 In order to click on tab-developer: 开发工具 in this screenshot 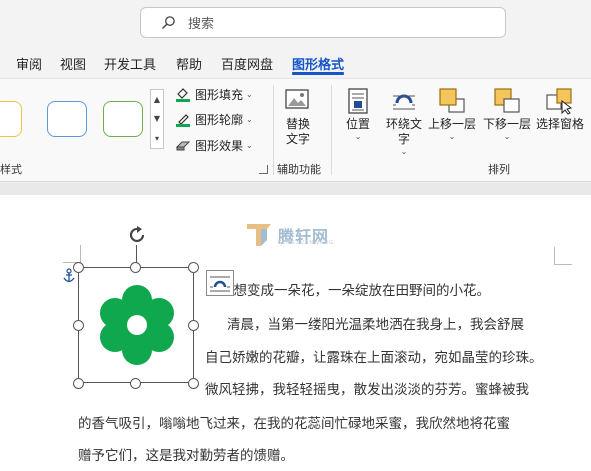, I will do `click(130, 63)`.